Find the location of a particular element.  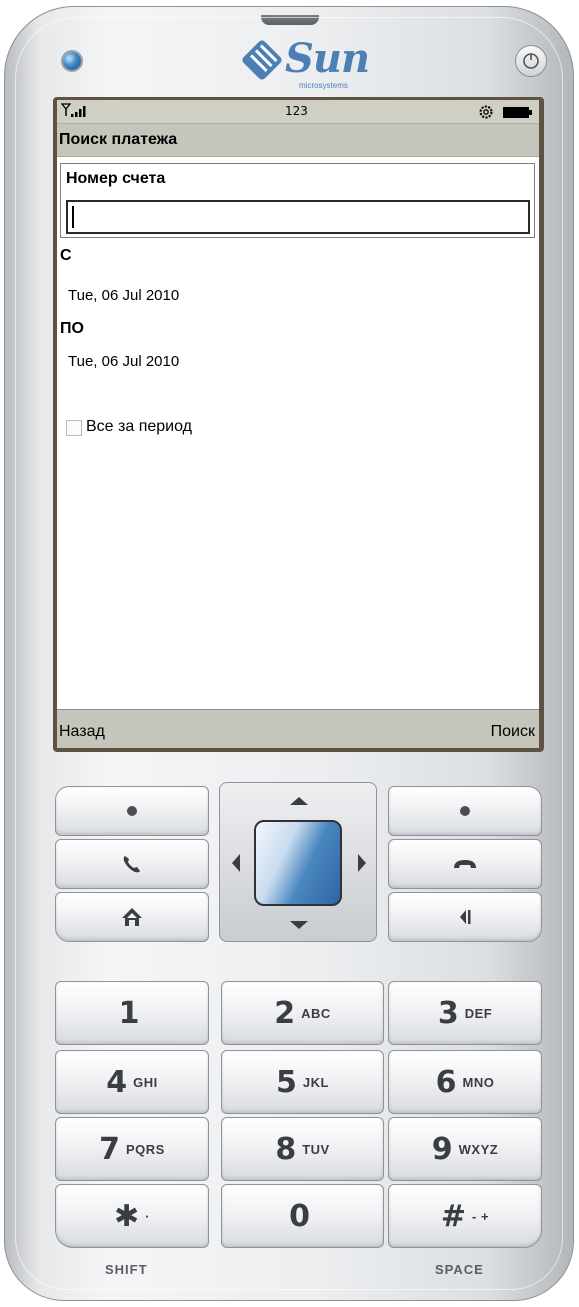

power-icon is located at coordinates (531, 61).